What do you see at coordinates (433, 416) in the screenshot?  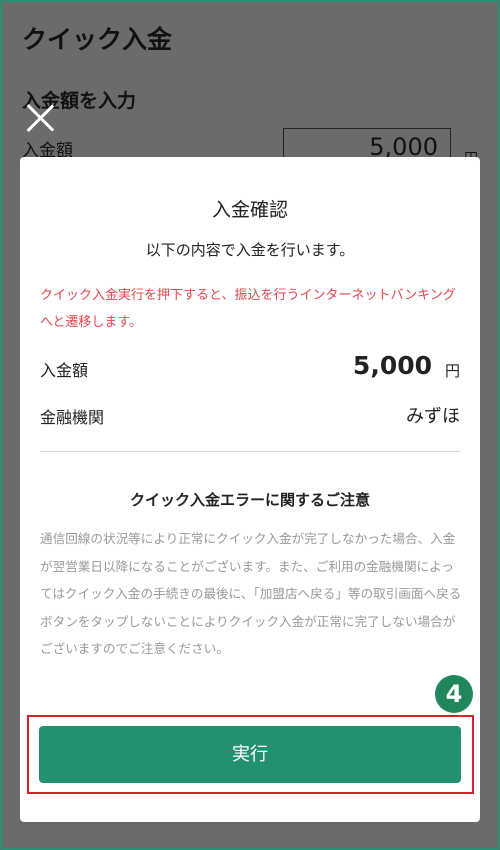 I see `bank-row-value: みずほ` at bounding box center [433, 416].